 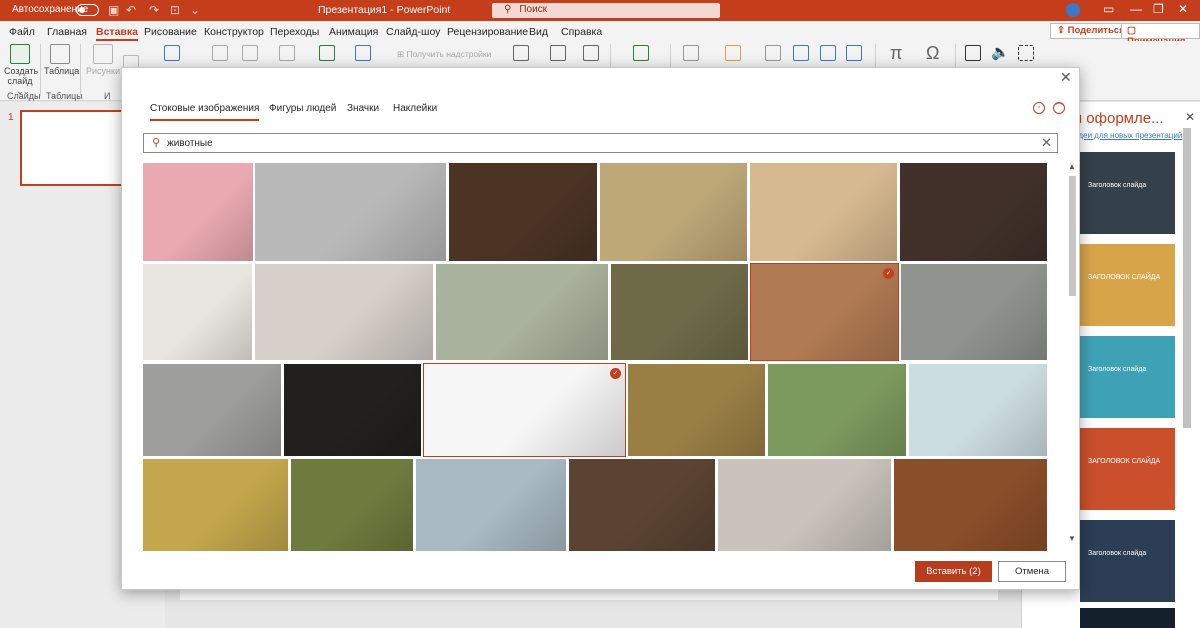 I want to click on table-button: Таблица, so click(x=61, y=60).